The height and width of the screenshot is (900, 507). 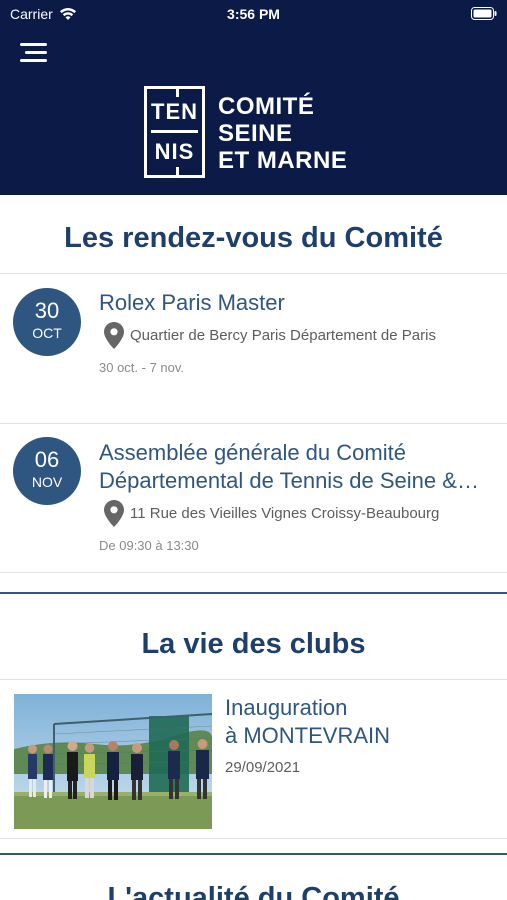 What do you see at coordinates (47, 333) in the screenshot?
I see `event-month: OCT` at bounding box center [47, 333].